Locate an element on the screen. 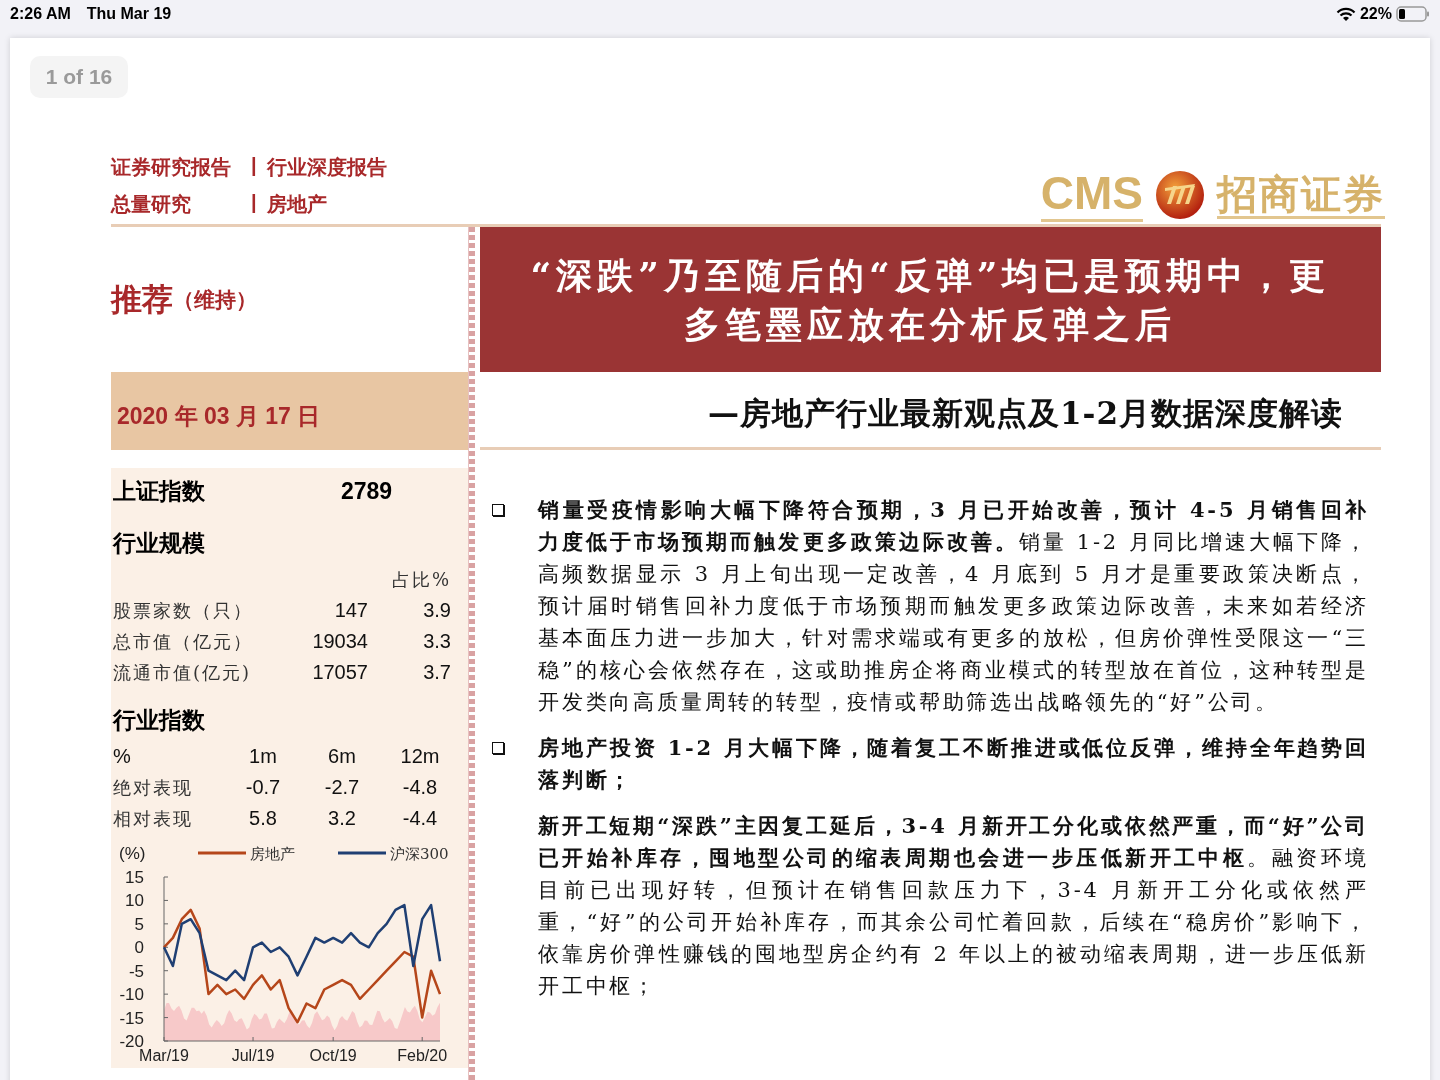  body-paragraph: 新开工短期“深跌”主因复工延后，3-4 月新开工分化或依然严重，而“好”公司已开始补库存，囤地型公司的缩表周期也会进一步压低新开工中枢。融资环境目前已出现好转，但预计在销售回款压力下，3-4 月新开工分化或依然严重，“好”的公司开始补库存，而其余公司忙着回款，后续在“稳房价”影响下，依靠房价弹性赚钱的囤地型房企约有 2 年以上的被动缩表周期，进一步压低新开工中枢； is located at coordinates (953, 906).